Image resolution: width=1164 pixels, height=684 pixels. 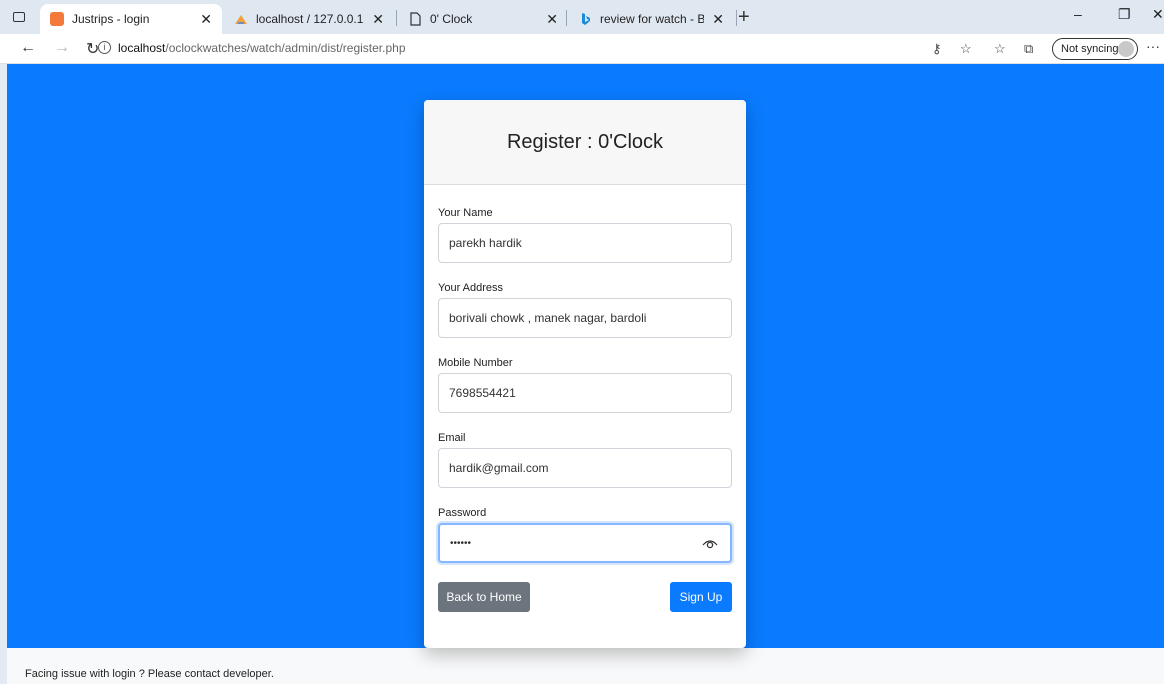 What do you see at coordinates (462, 513) in the screenshot?
I see `password-label: Password` at bounding box center [462, 513].